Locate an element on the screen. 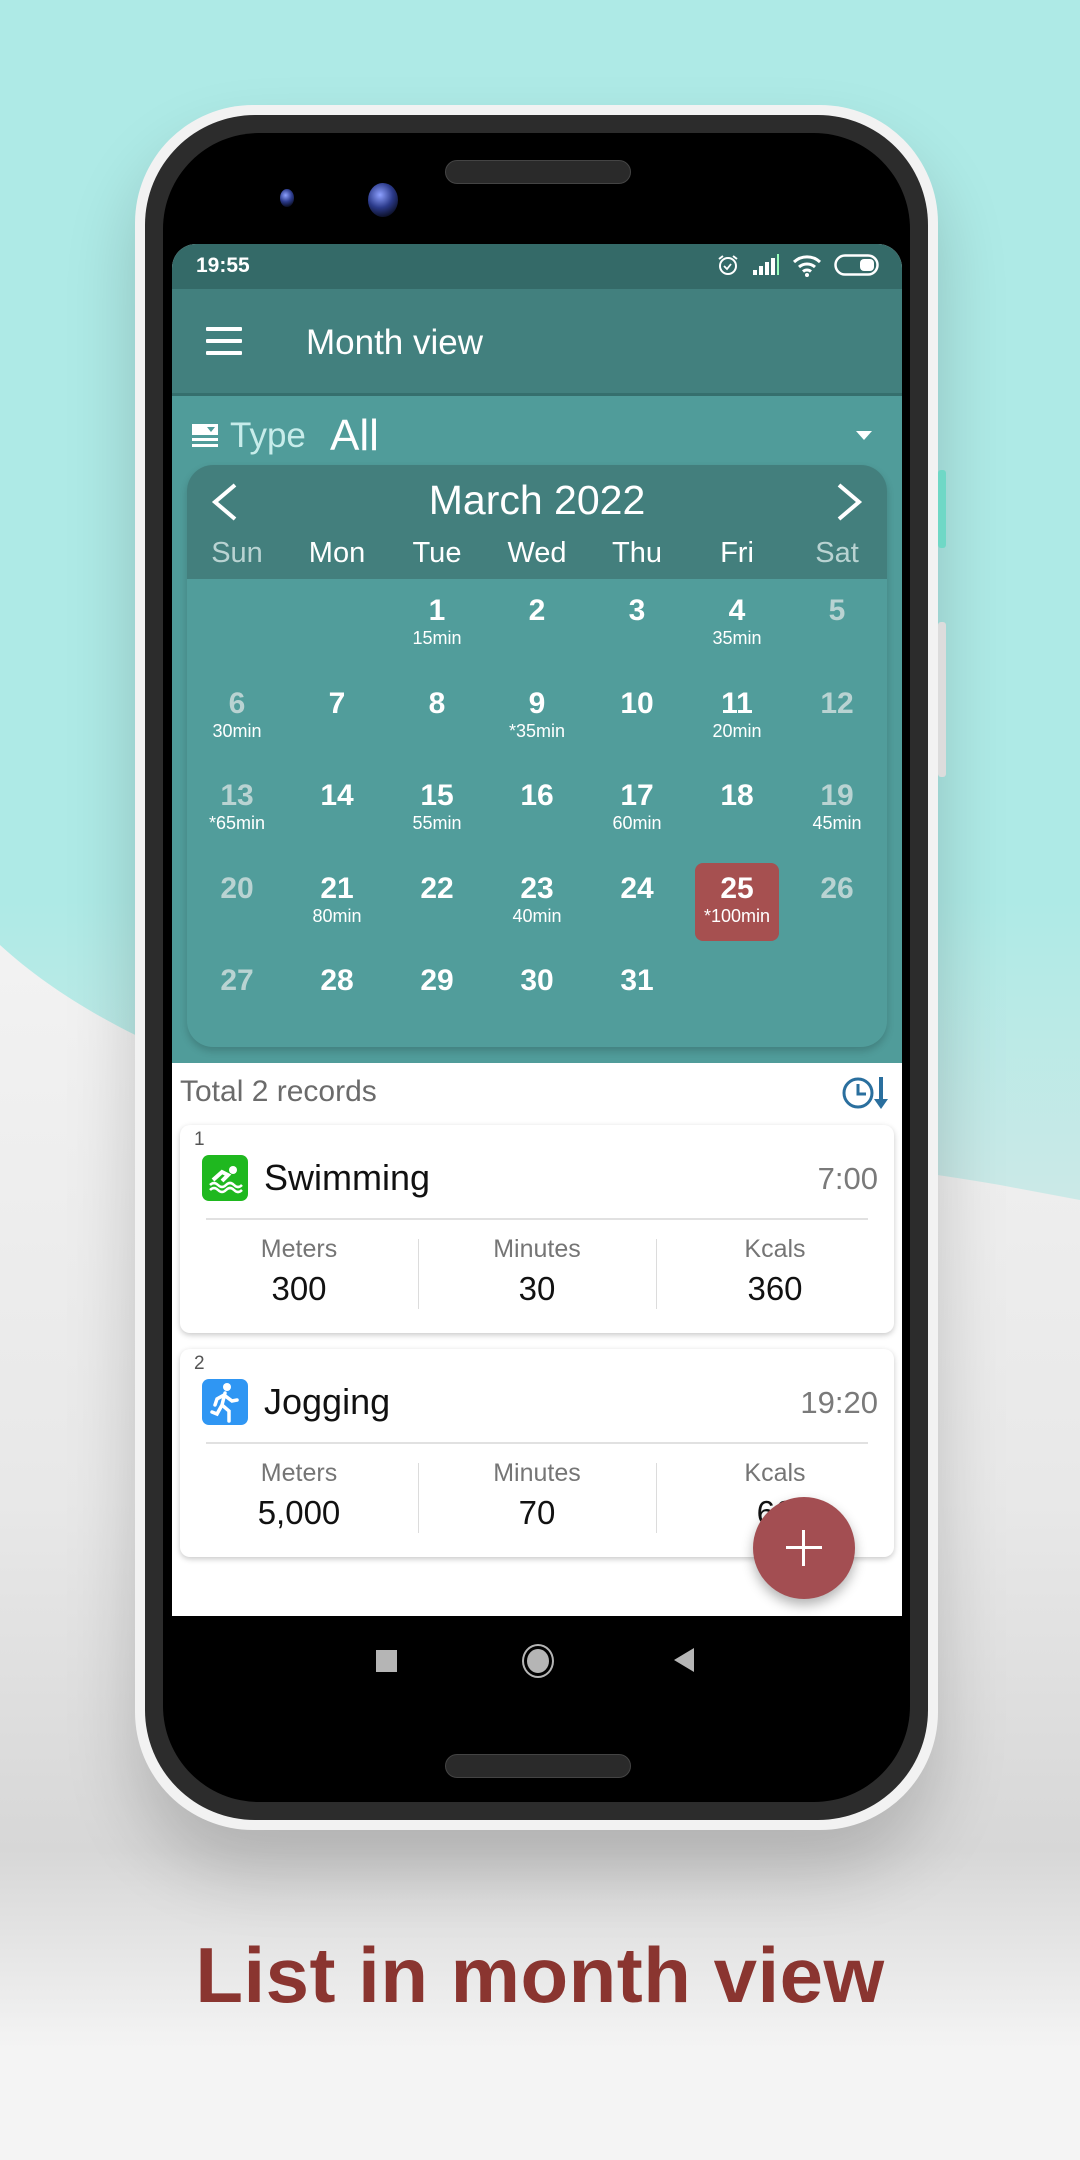  hamburger-menu-icon is located at coordinates (224, 341).